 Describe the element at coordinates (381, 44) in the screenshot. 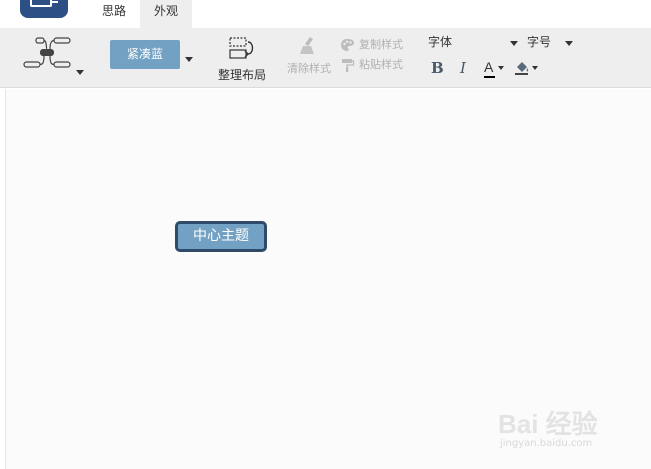

I see `copy-style-label: 复制样式` at that location.